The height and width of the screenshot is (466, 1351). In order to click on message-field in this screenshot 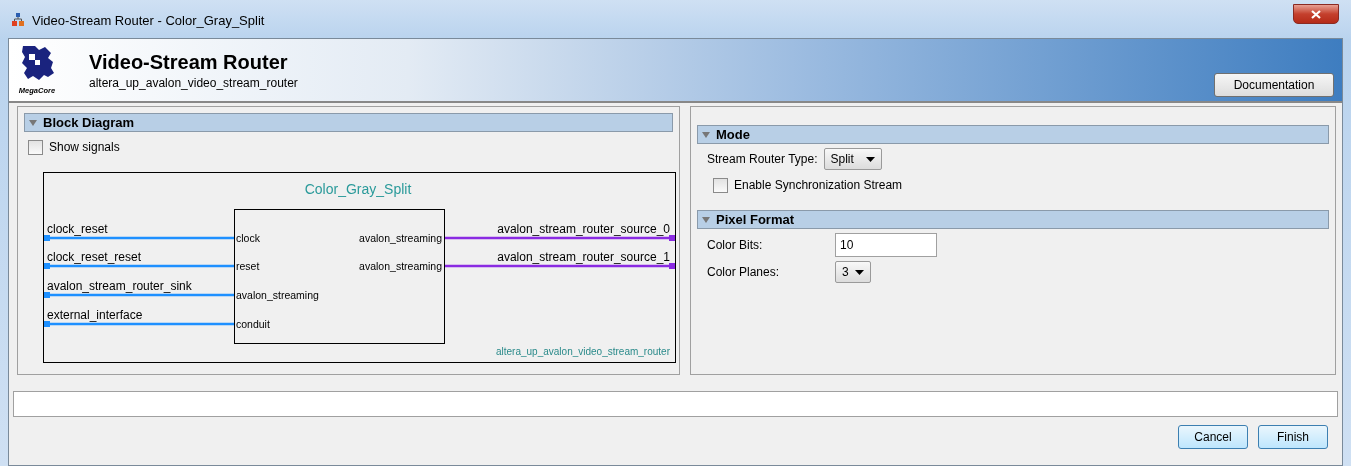, I will do `click(675, 404)`.